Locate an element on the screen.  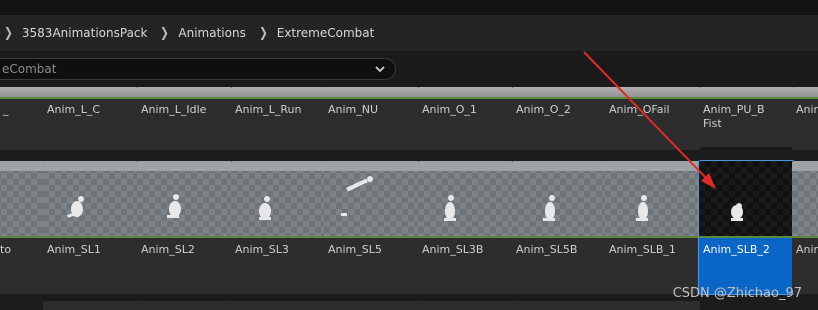
asset-label: Anim_OFail is located at coordinates (639, 109).